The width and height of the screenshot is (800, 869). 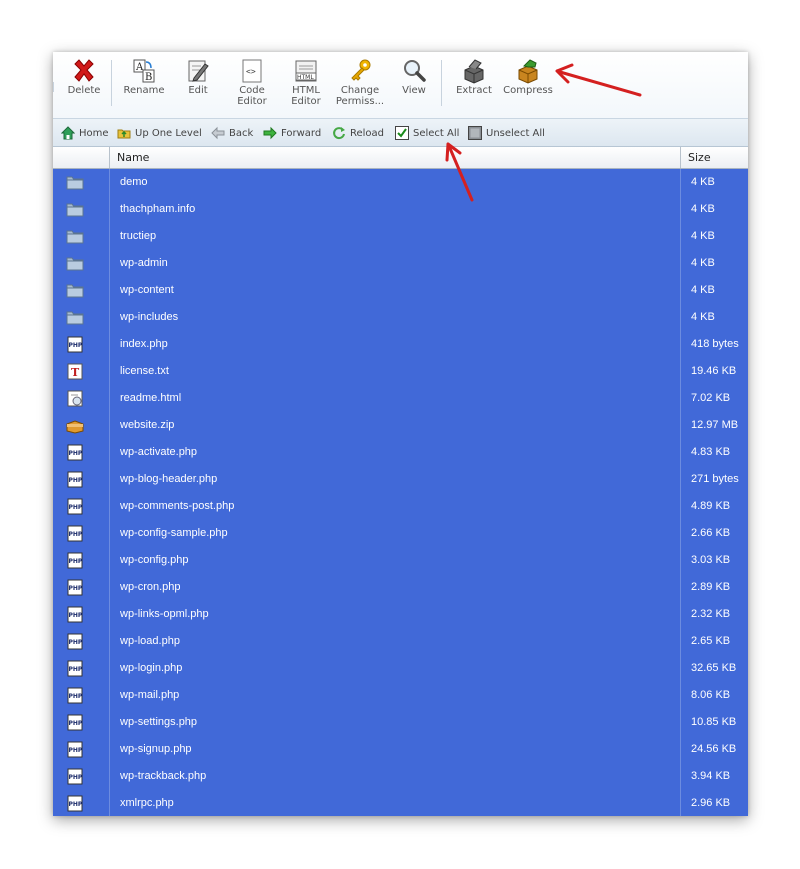 I want to click on file-size: 10.85 KB, so click(x=714, y=722).